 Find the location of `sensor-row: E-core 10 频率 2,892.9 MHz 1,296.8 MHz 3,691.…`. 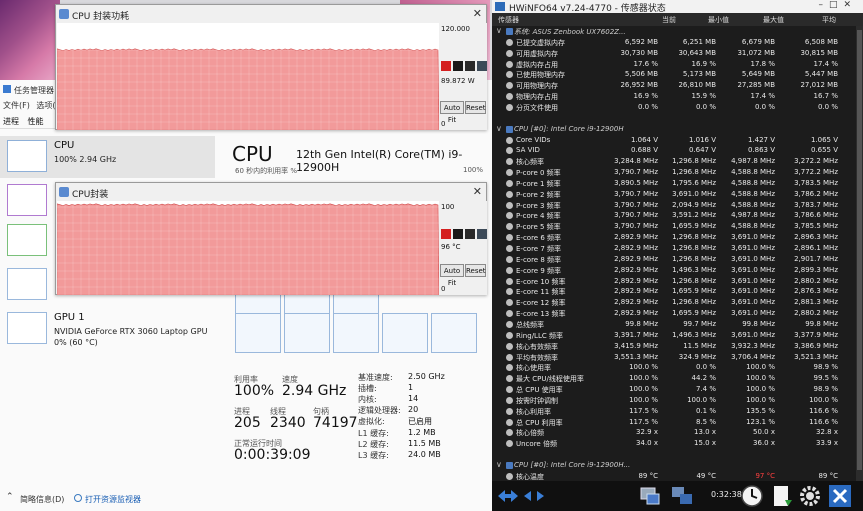

sensor-row: E-core 10 频率 2,892.9 MHz 1,296.8 MHz 3,691.… is located at coordinates (674, 281).